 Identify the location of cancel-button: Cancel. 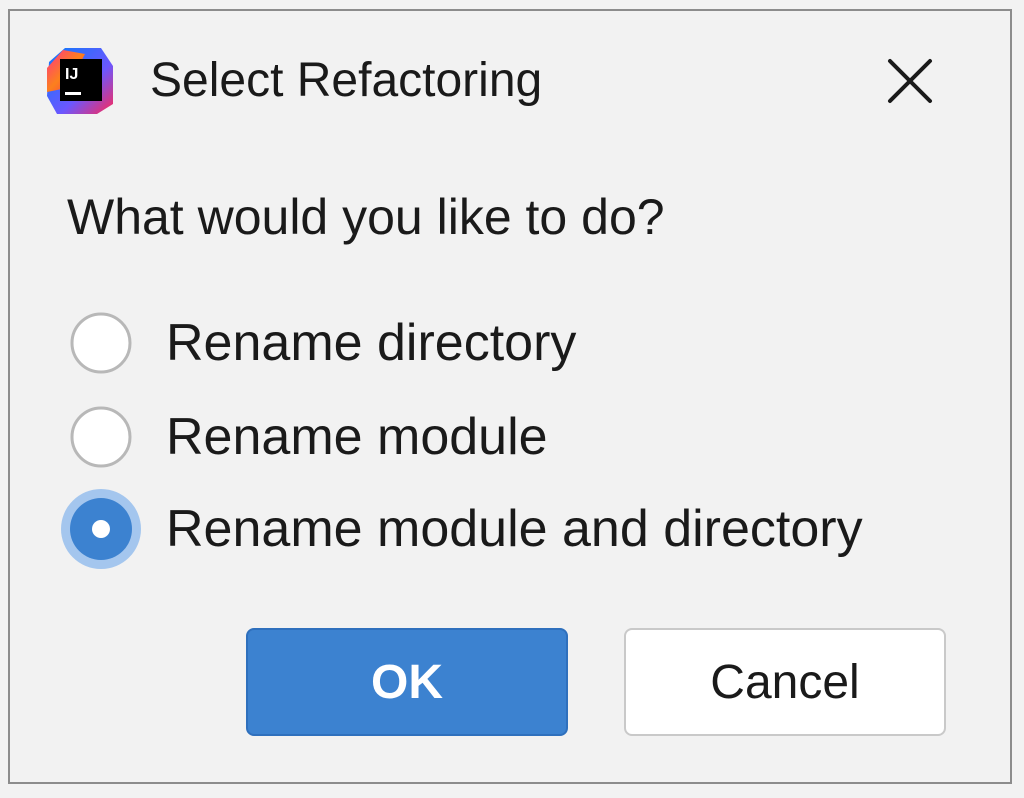
(785, 682).